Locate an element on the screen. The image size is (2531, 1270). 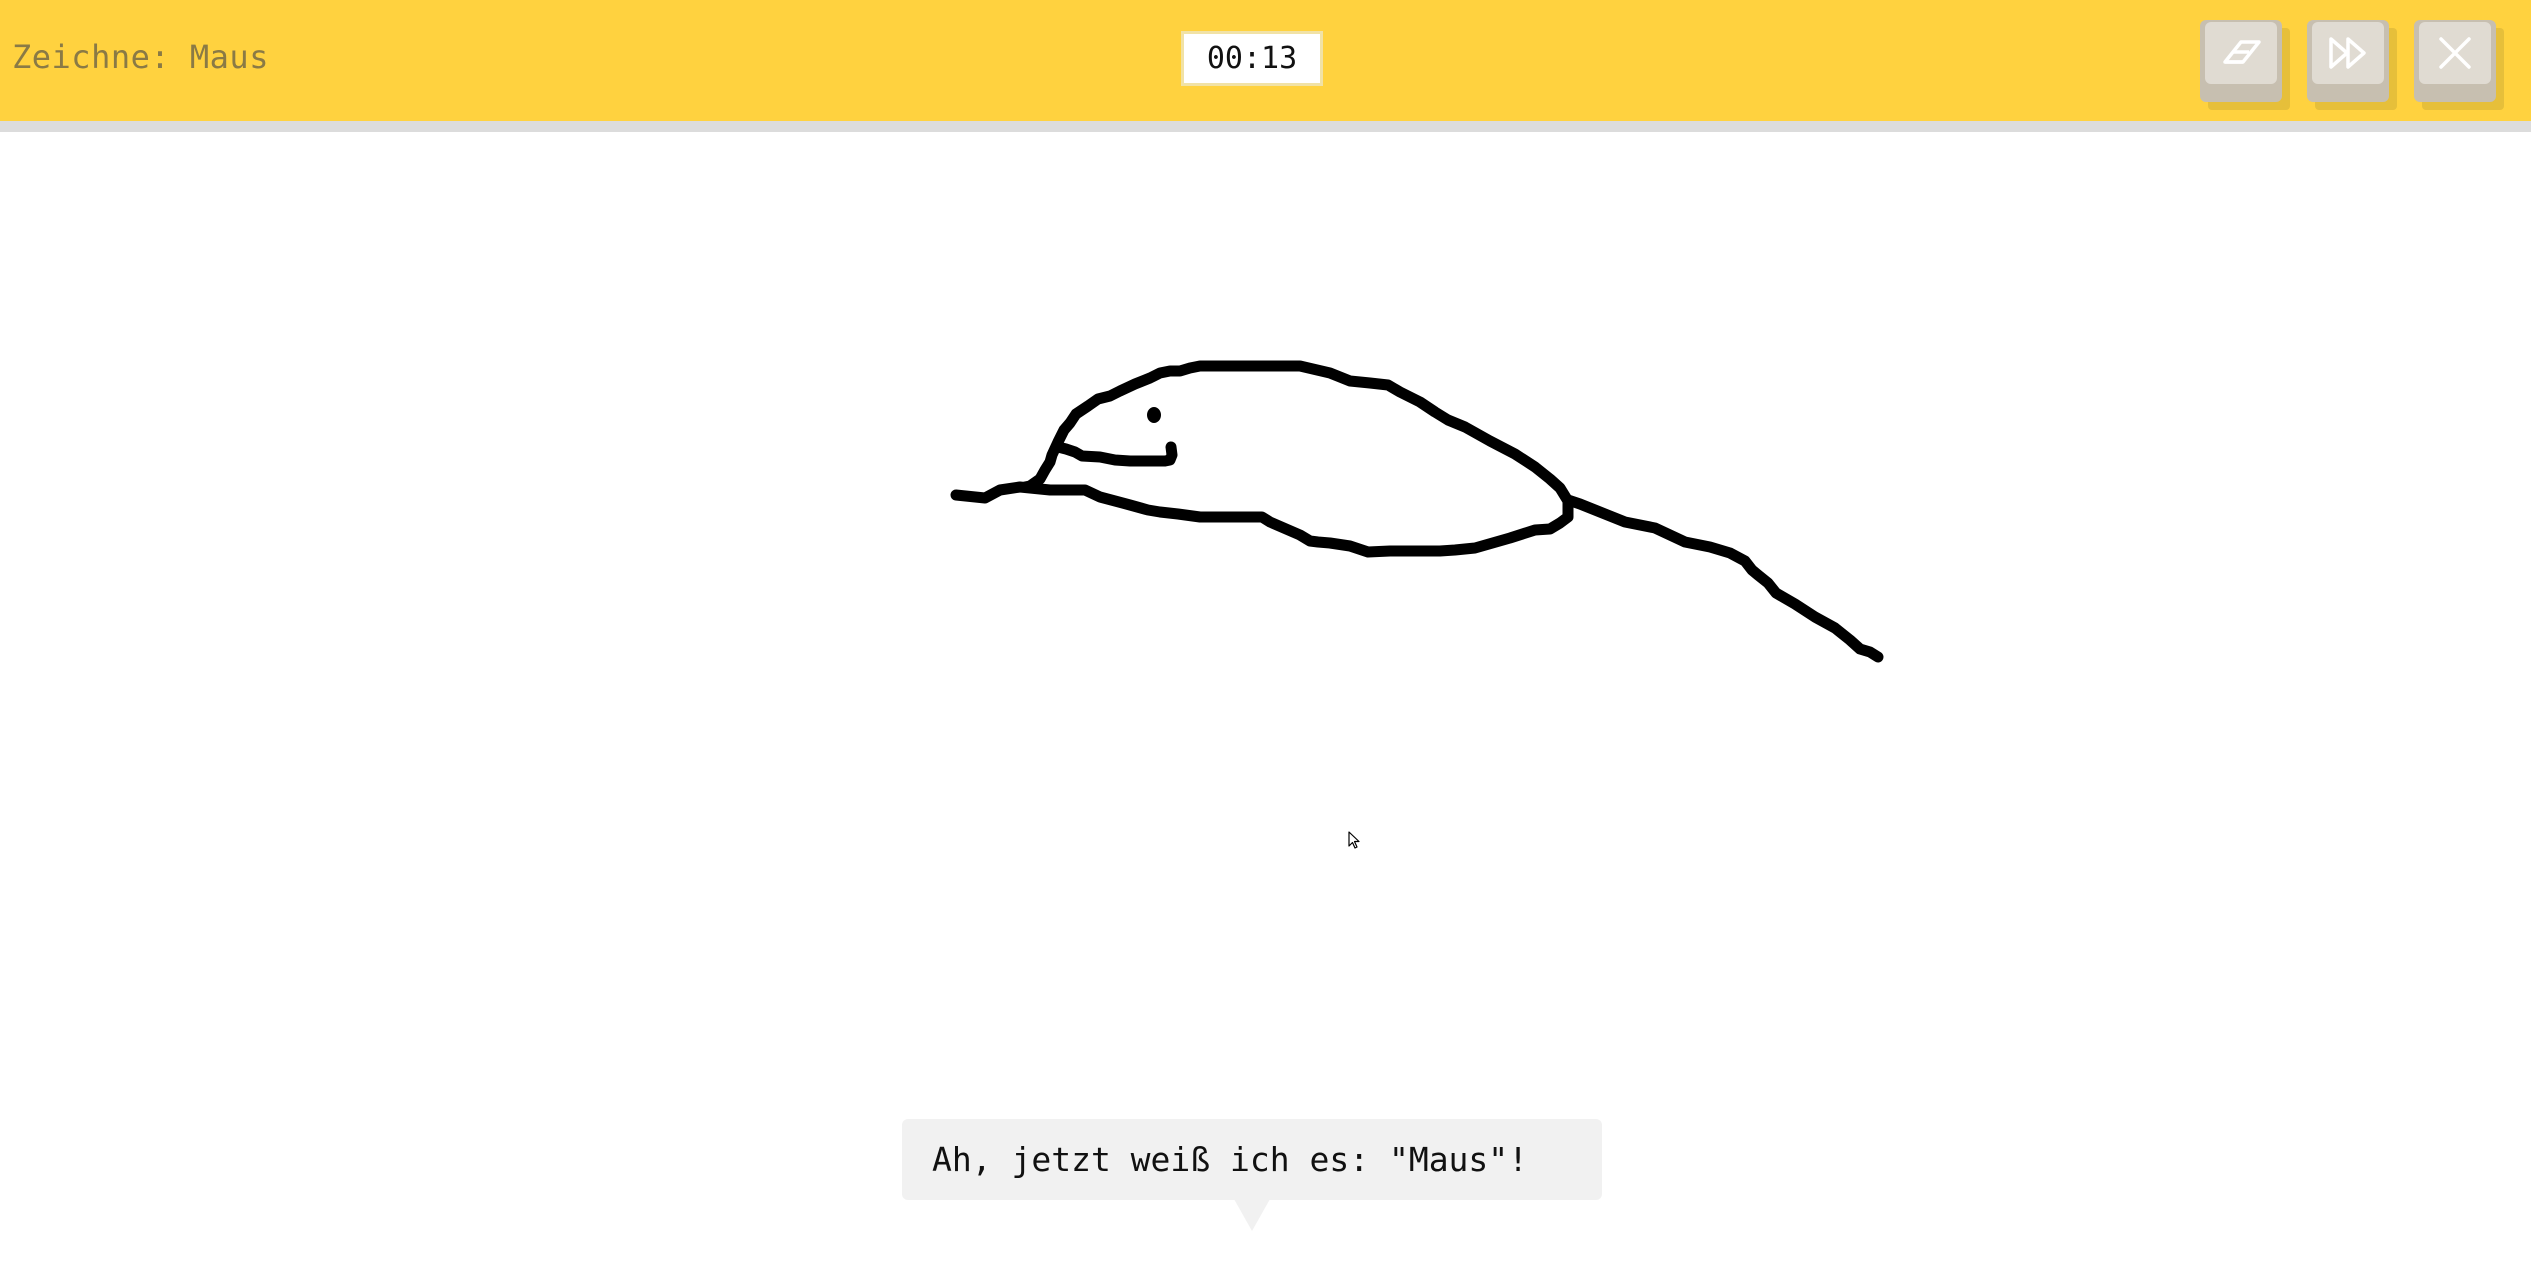
close-icon is located at coordinates (2455, 53).